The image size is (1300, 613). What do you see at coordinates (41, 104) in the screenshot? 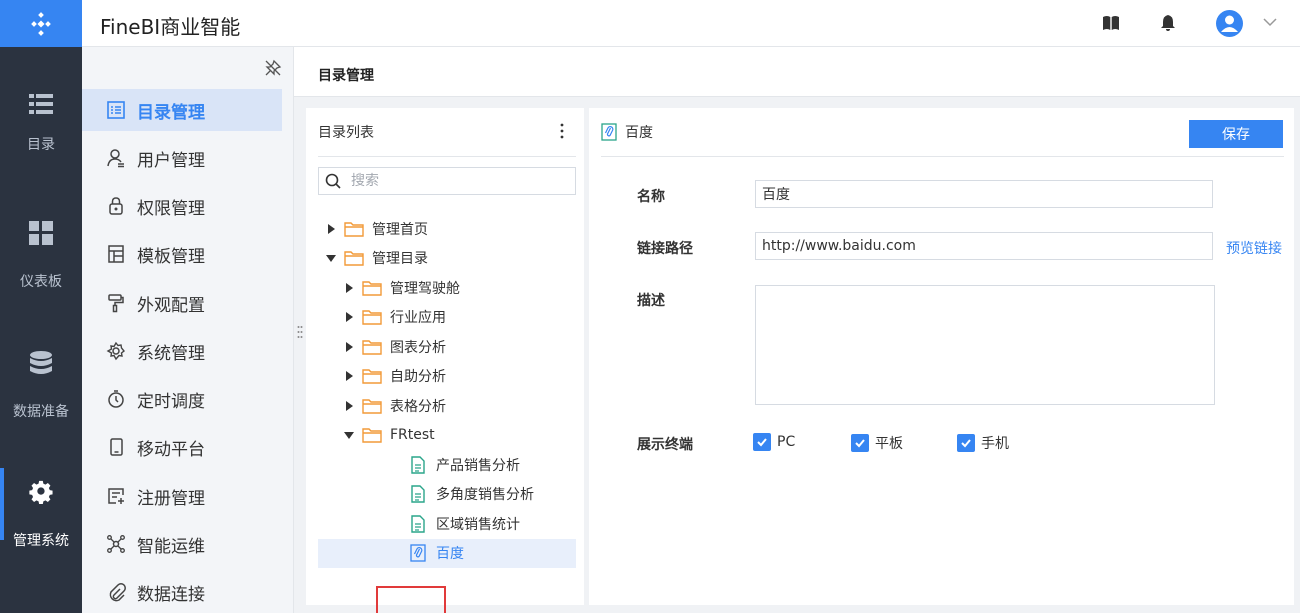
I see `list-icon` at bounding box center [41, 104].